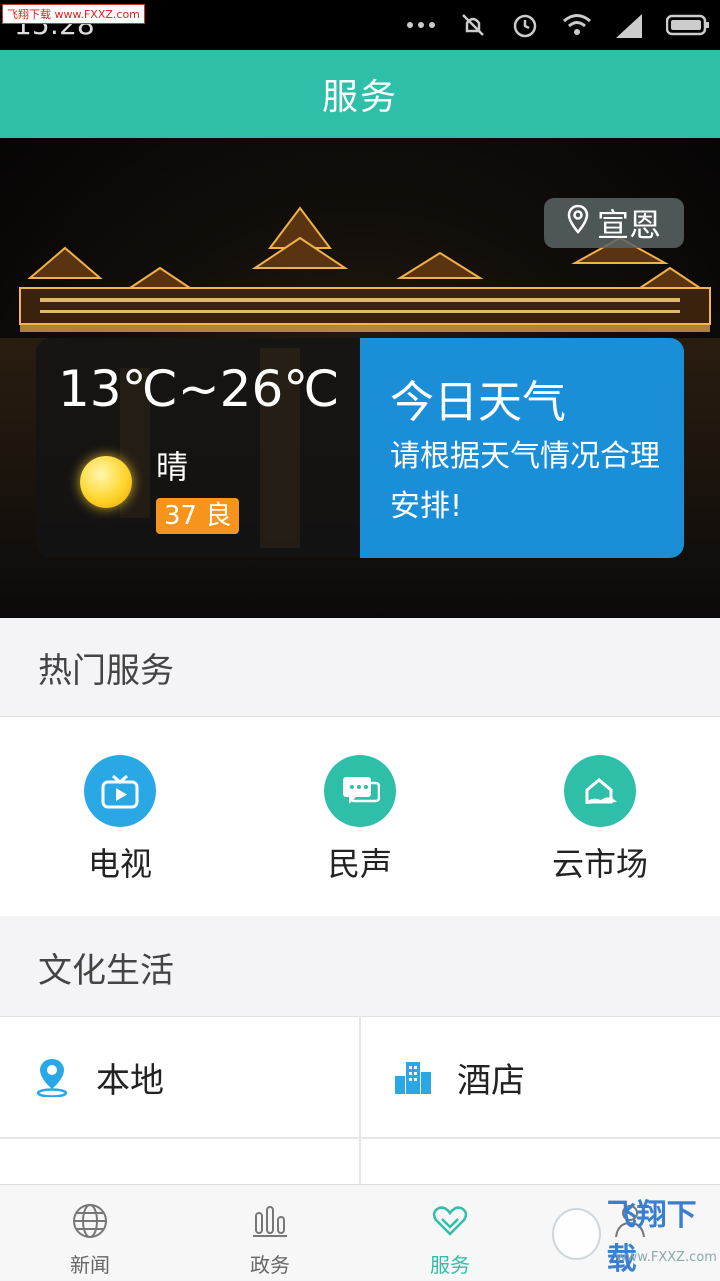 The width and height of the screenshot is (720, 1281). Describe the element at coordinates (130, 1080) in the screenshot. I see `culture-item-label: 本地` at that location.